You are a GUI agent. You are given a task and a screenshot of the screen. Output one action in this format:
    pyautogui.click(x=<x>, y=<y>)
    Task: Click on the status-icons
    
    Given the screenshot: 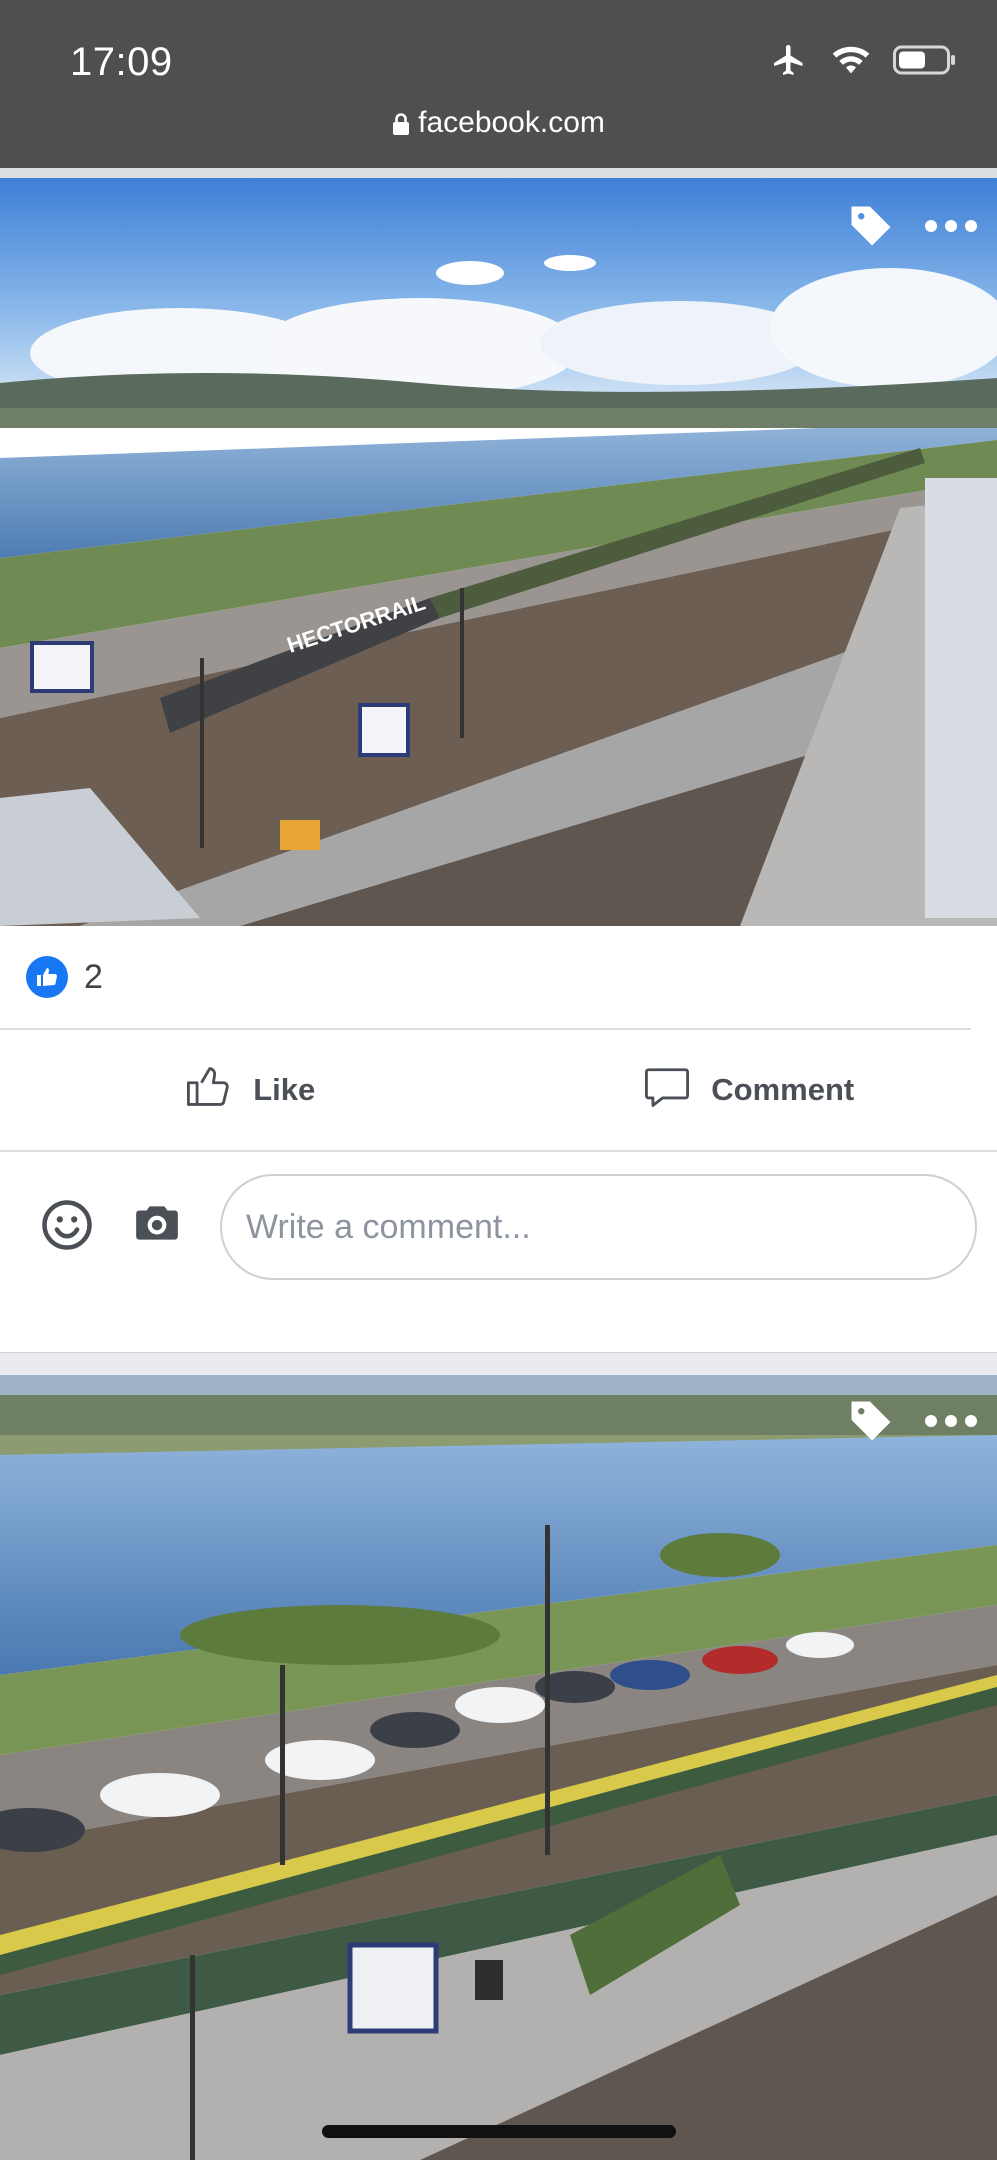 What is the action you would take?
    pyautogui.click(x=863, y=62)
    